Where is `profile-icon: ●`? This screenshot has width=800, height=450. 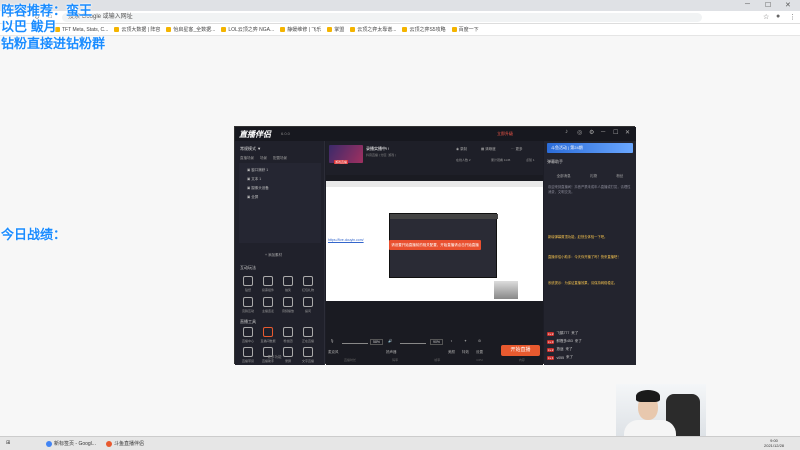 profile-icon: ● is located at coordinates (778, 16).